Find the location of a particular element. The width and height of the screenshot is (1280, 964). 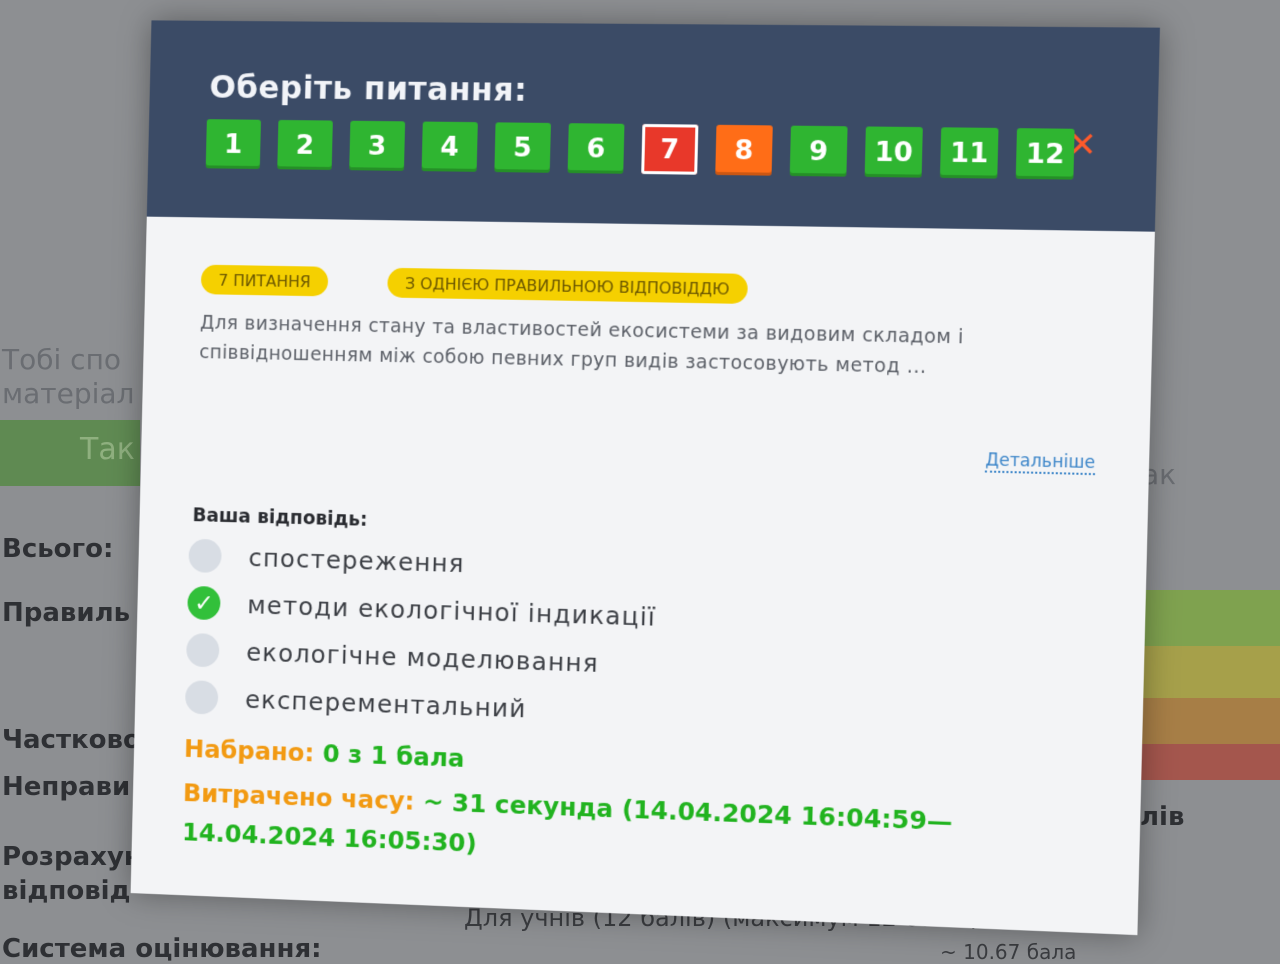

question-button-10: 10 is located at coordinates (893, 152).